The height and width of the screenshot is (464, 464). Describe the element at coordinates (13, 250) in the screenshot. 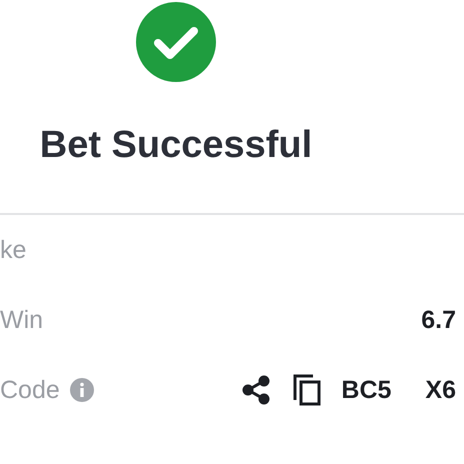

I see `row-label: ke` at that location.